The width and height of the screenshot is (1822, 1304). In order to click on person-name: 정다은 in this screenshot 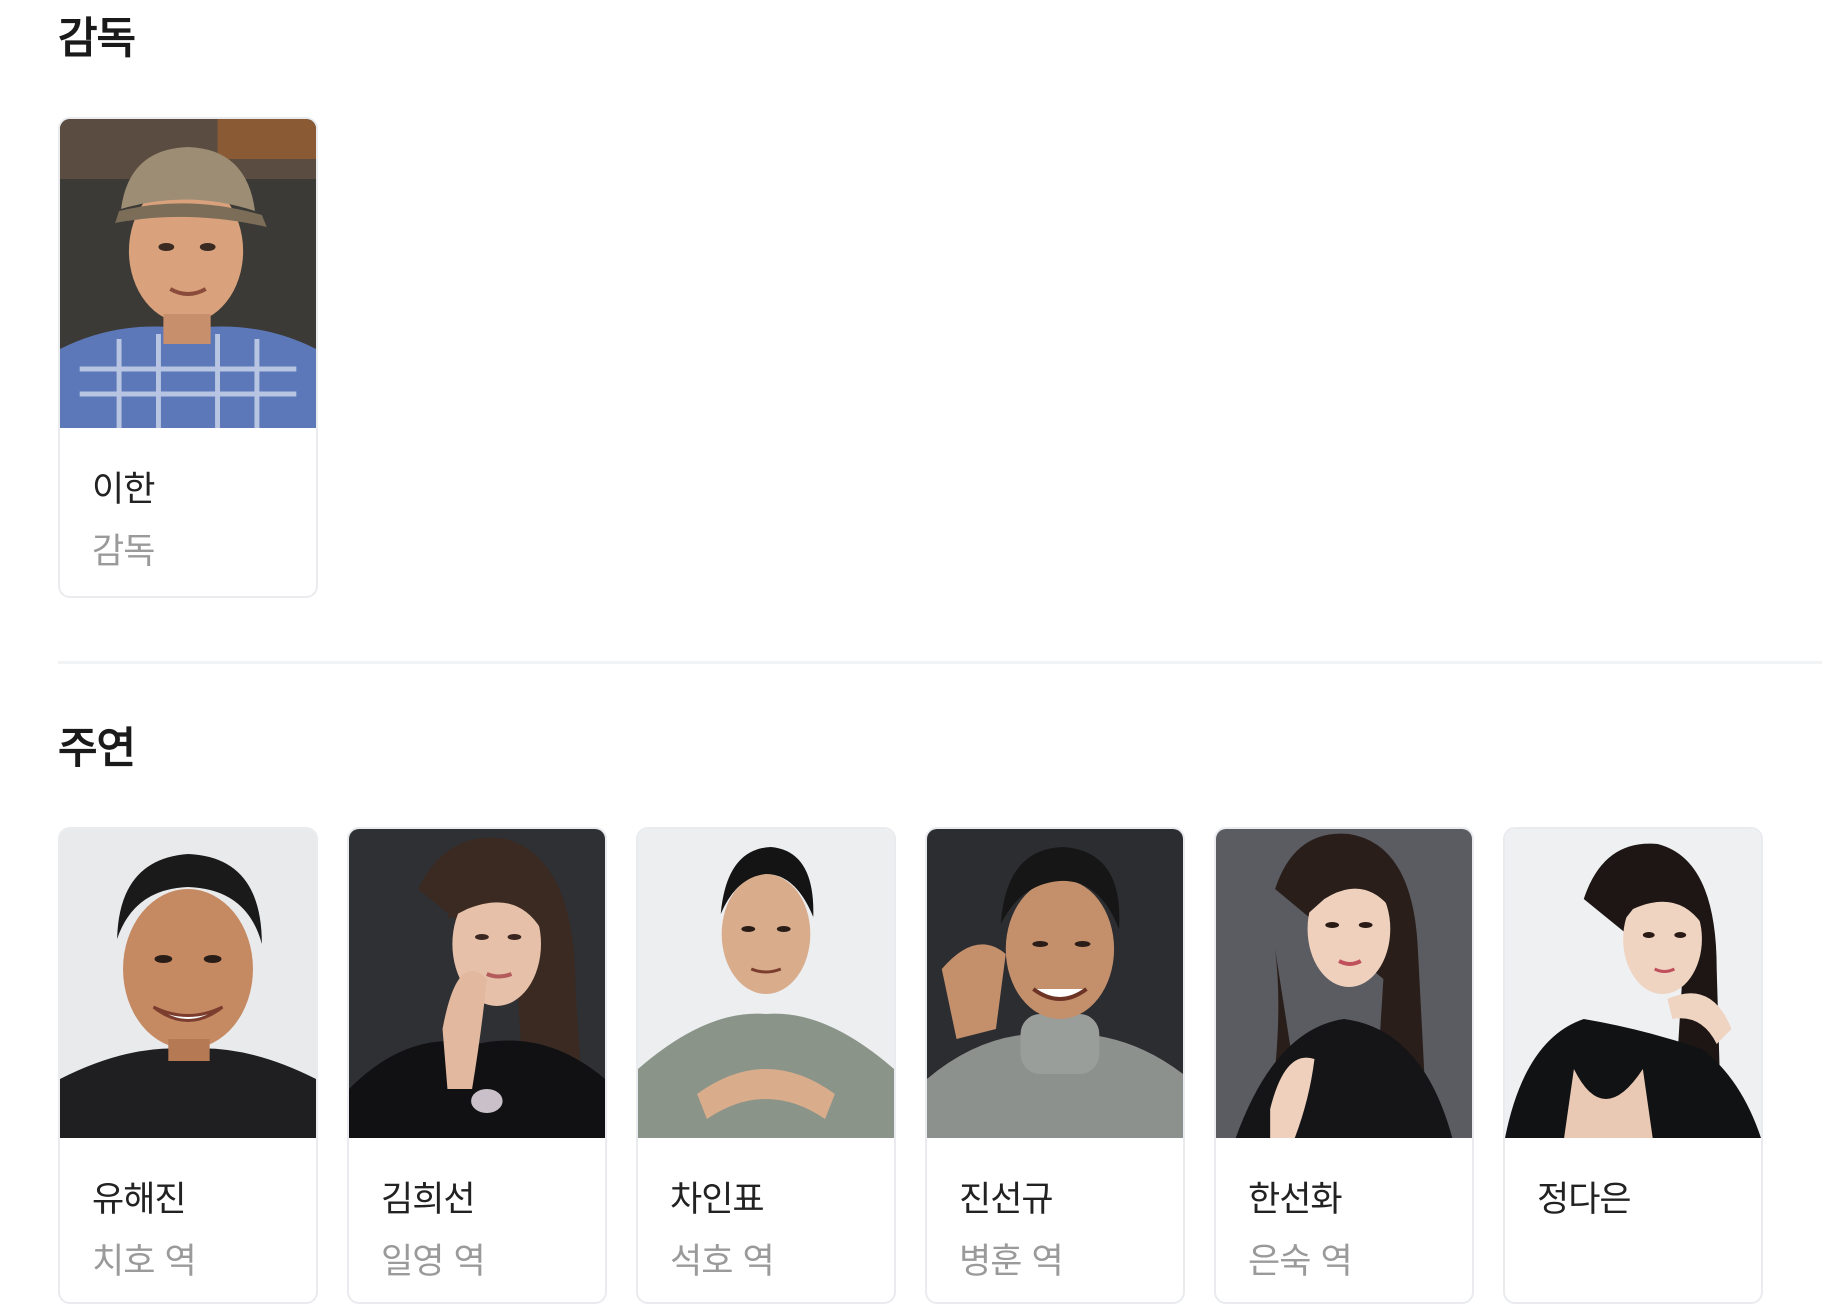, I will do `click(1584, 1200)`.